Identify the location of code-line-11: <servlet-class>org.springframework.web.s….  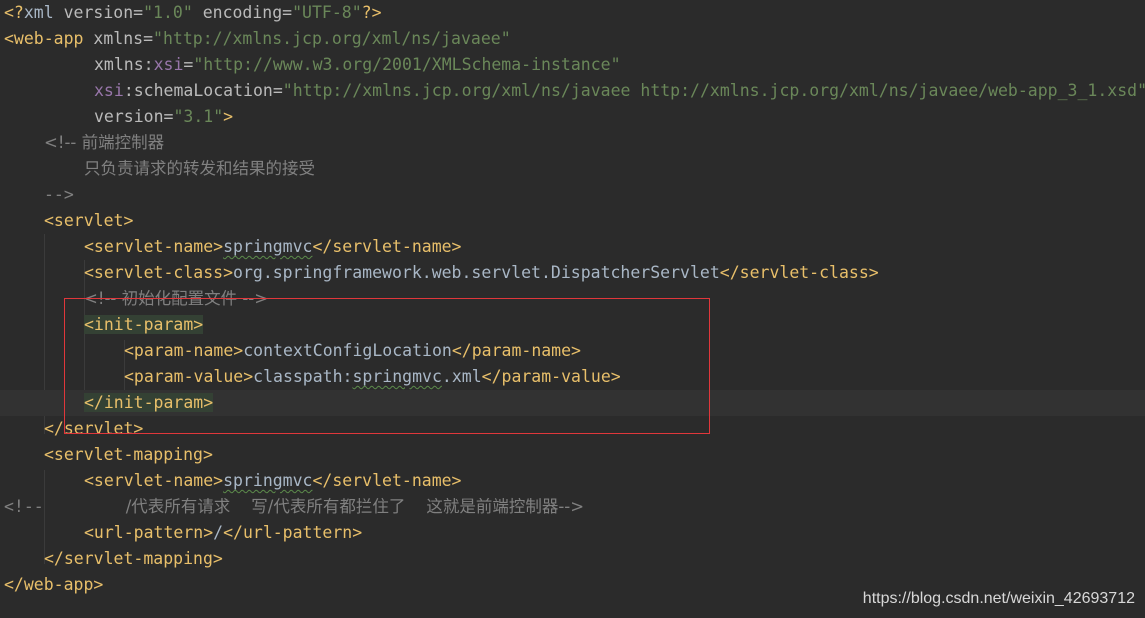
(572, 273).